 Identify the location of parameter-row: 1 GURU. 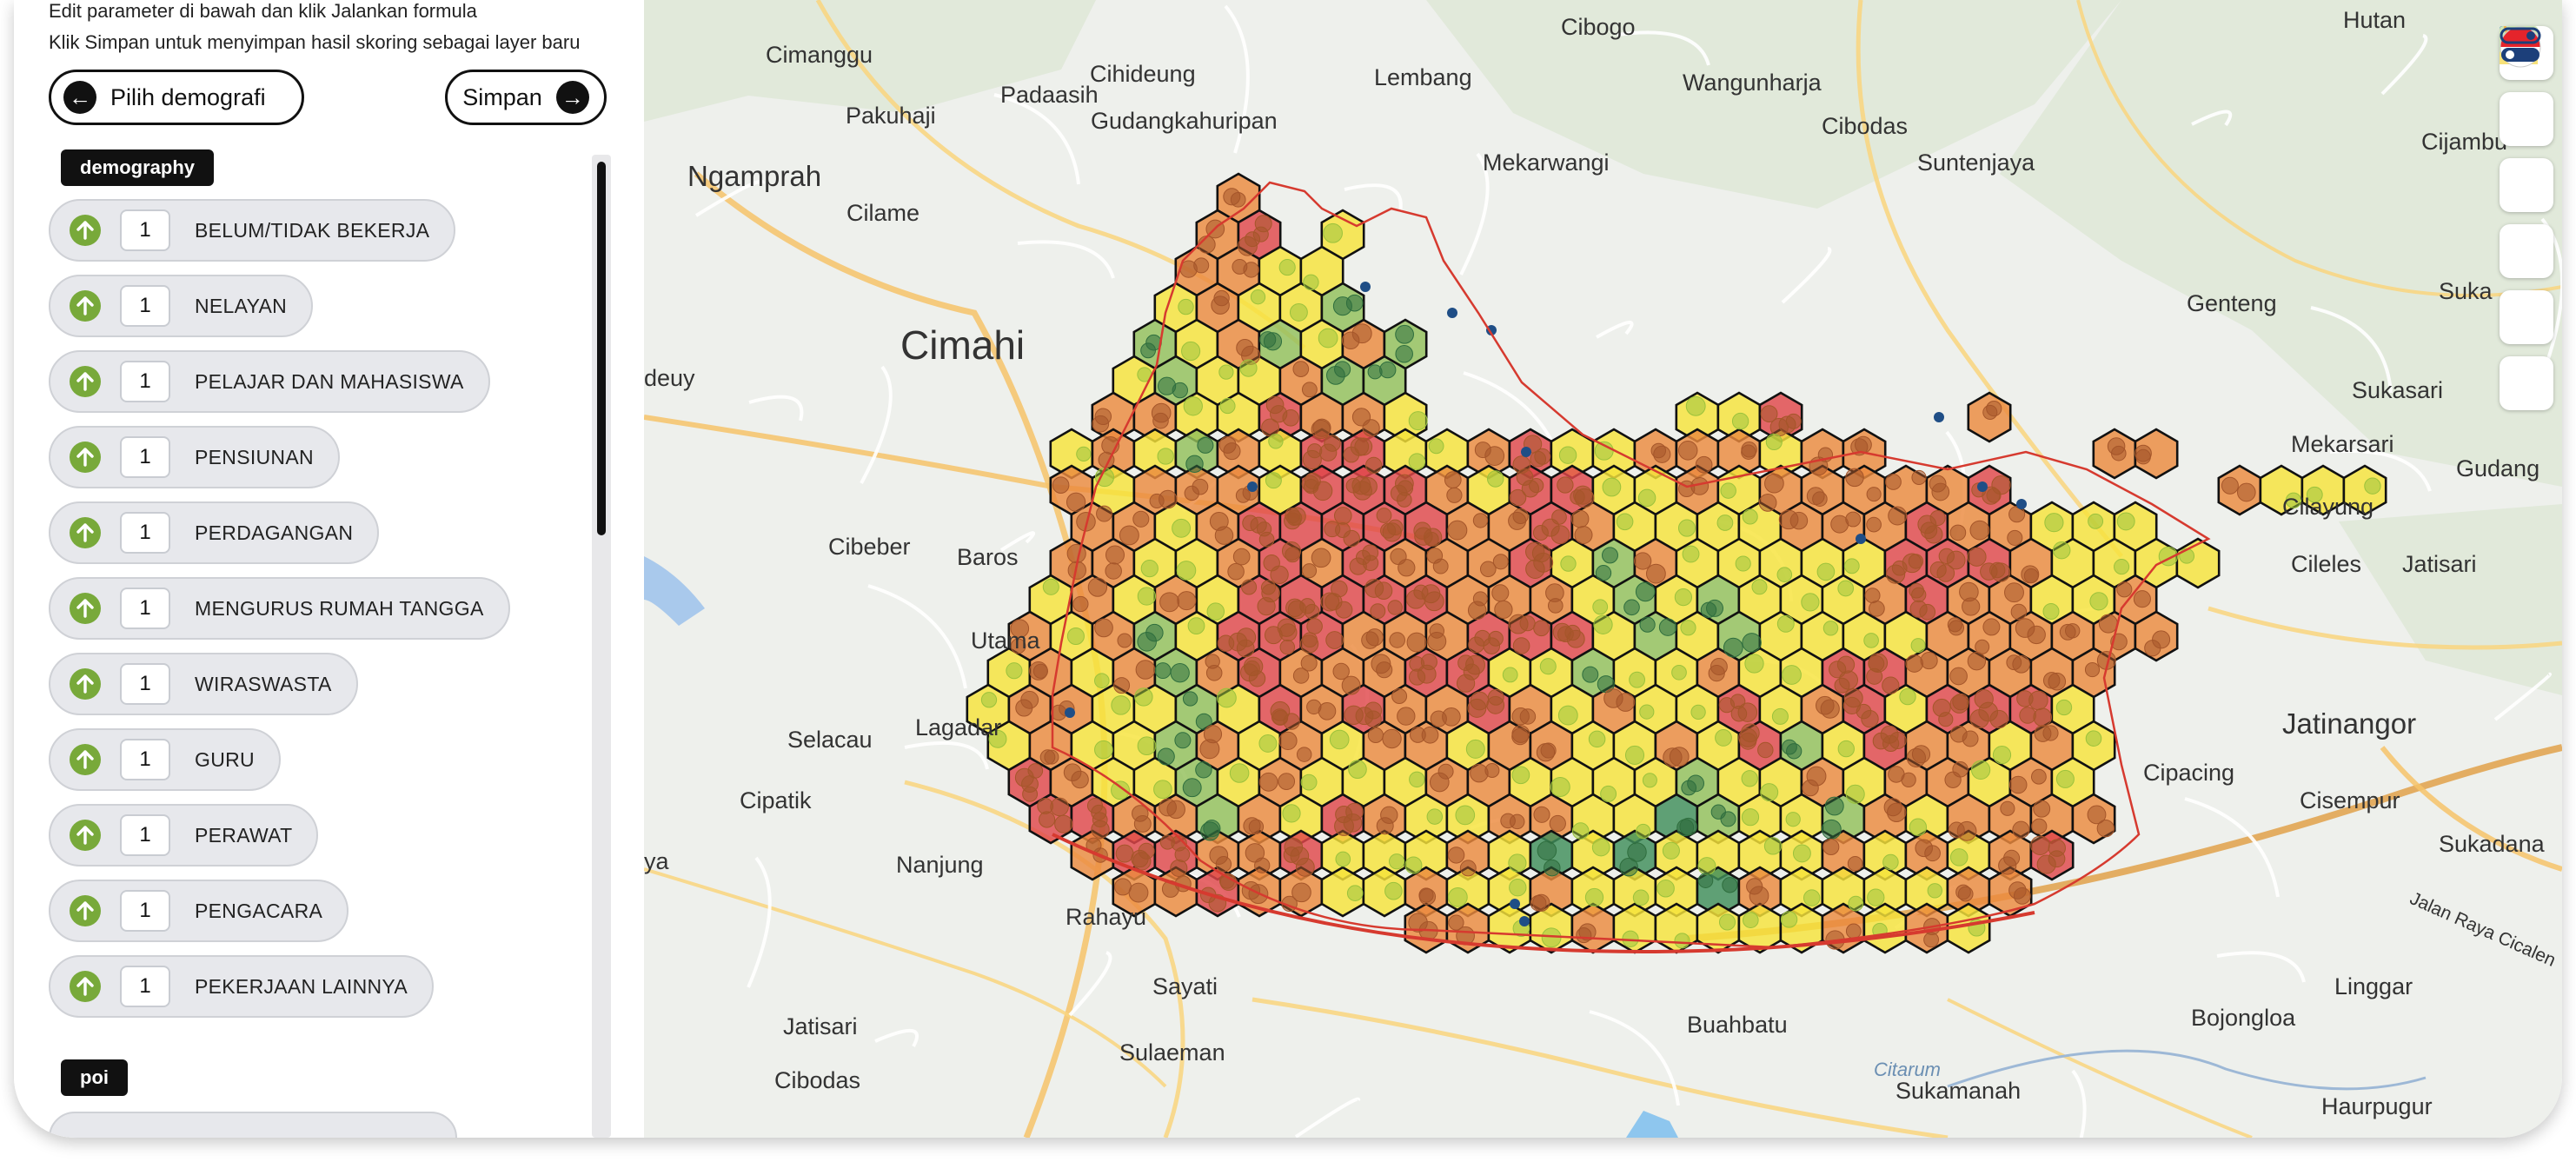
(165, 760).